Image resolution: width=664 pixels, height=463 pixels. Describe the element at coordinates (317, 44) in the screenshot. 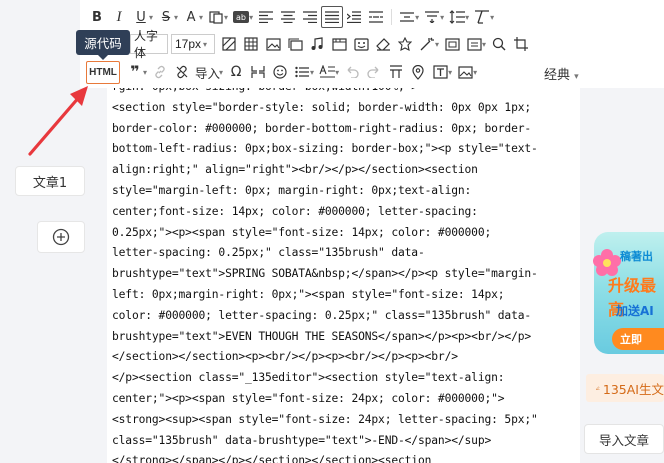

I see `music-icon` at that location.